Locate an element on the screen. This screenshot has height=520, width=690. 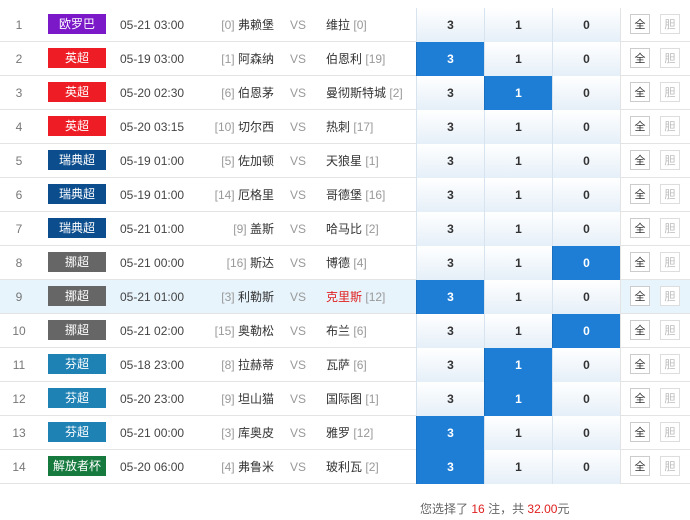
home-team: [0] 弗赖堡 is located at coordinates (237, 25).